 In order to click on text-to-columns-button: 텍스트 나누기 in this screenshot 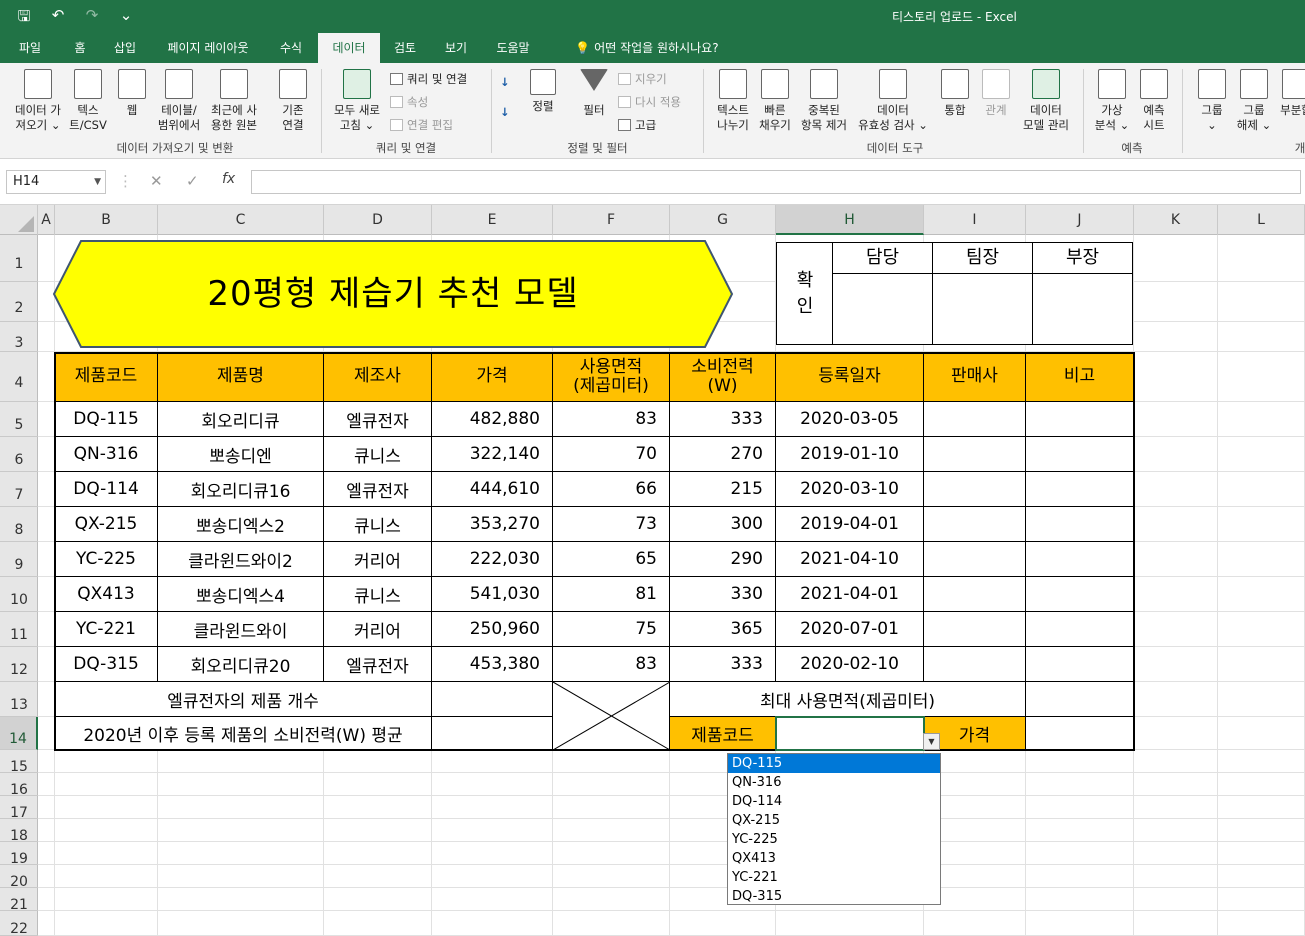, I will do `click(733, 101)`.